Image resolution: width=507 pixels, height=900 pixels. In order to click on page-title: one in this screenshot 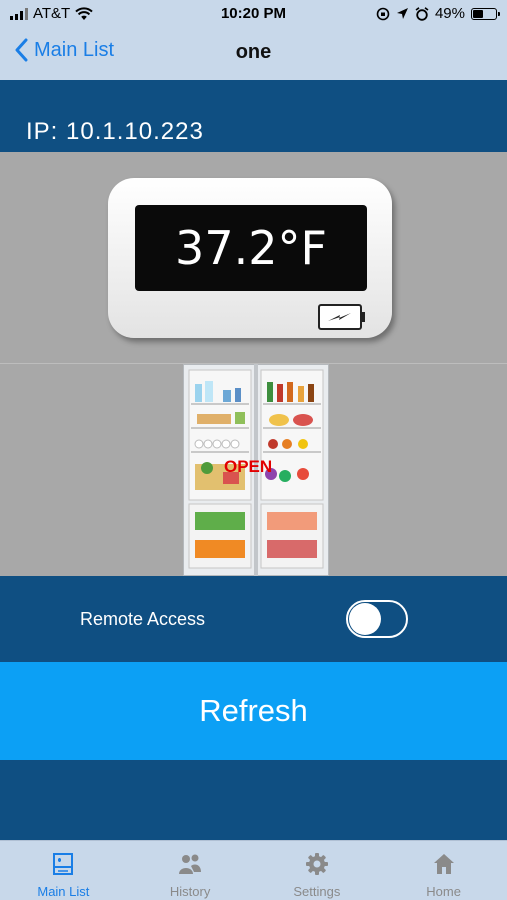, I will do `click(253, 52)`.